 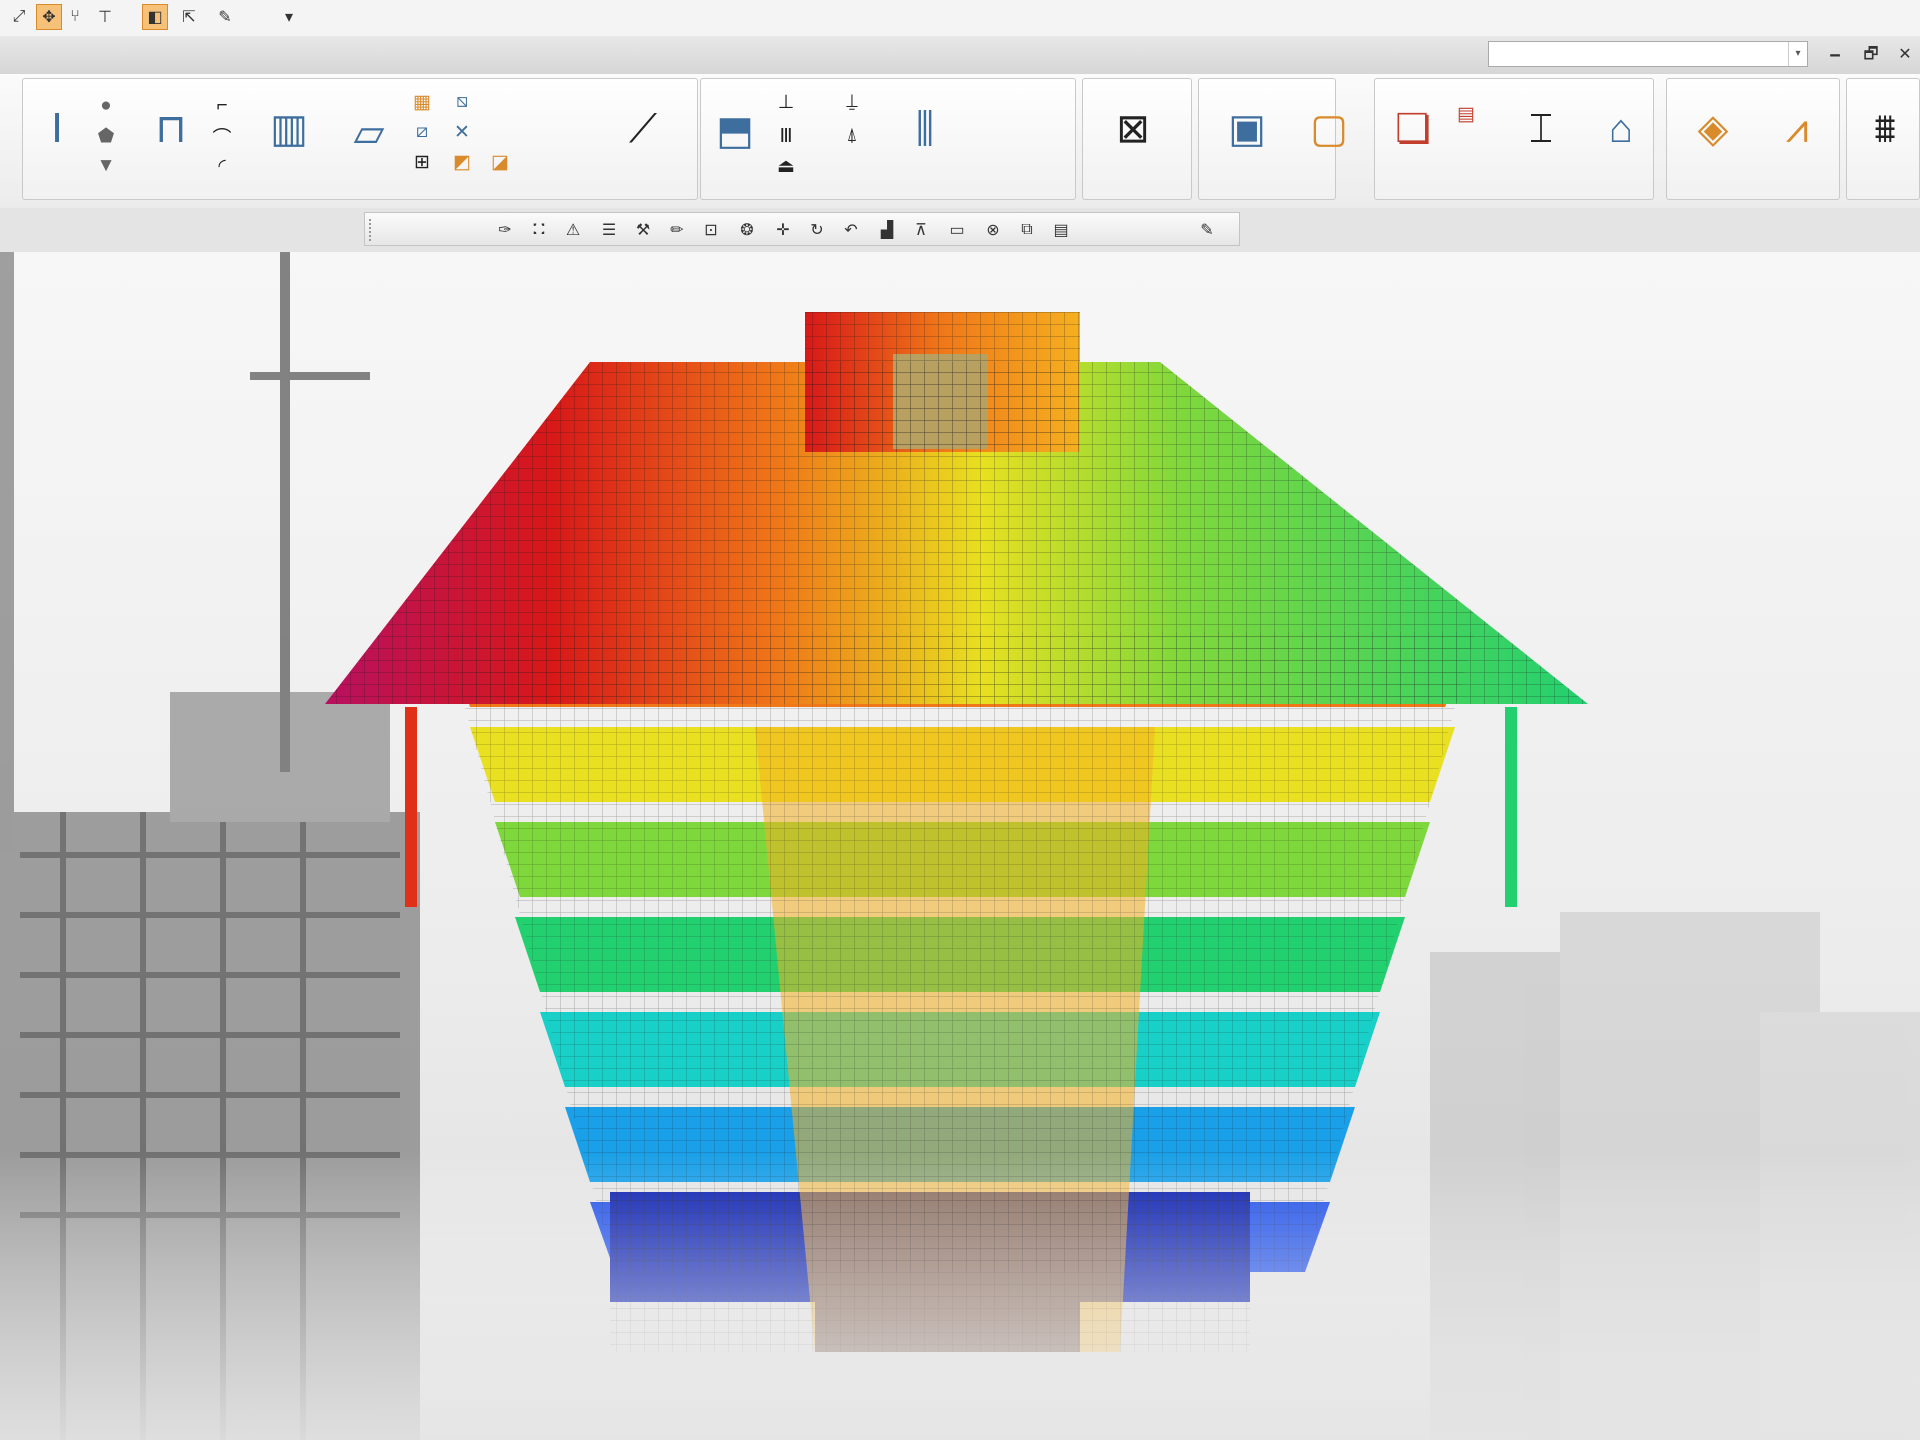 What do you see at coordinates (106, 166) in the screenshot?
I see `funnel-section-icon: ▼` at bounding box center [106, 166].